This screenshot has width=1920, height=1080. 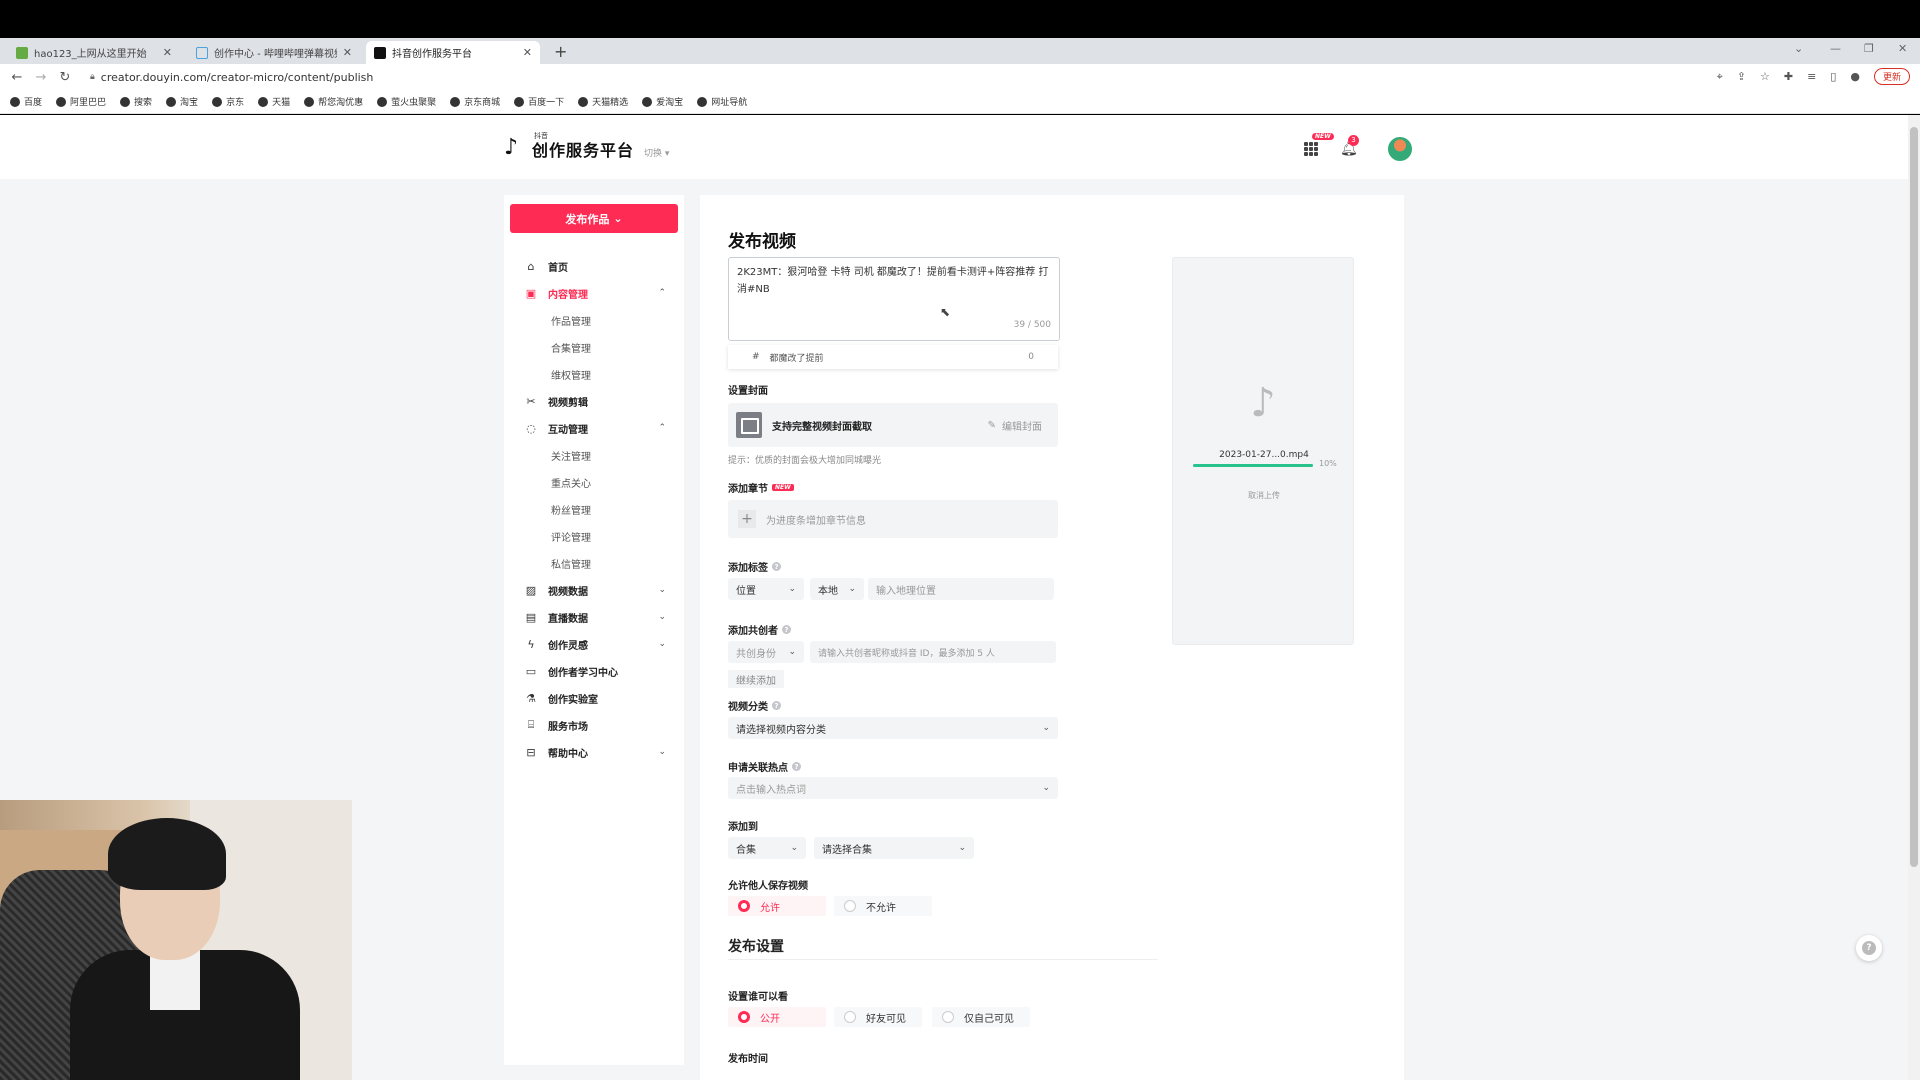 I want to click on scrollbar, so click(x=1914, y=597).